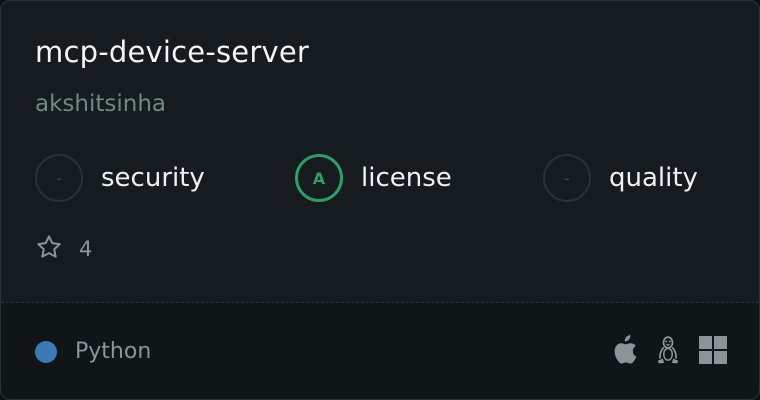 This screenshot has width=760, height=400. What do you see at coordinates (63, 249) in the screenshot?
I see `star-count: 4` at bounding box center [63, 249].